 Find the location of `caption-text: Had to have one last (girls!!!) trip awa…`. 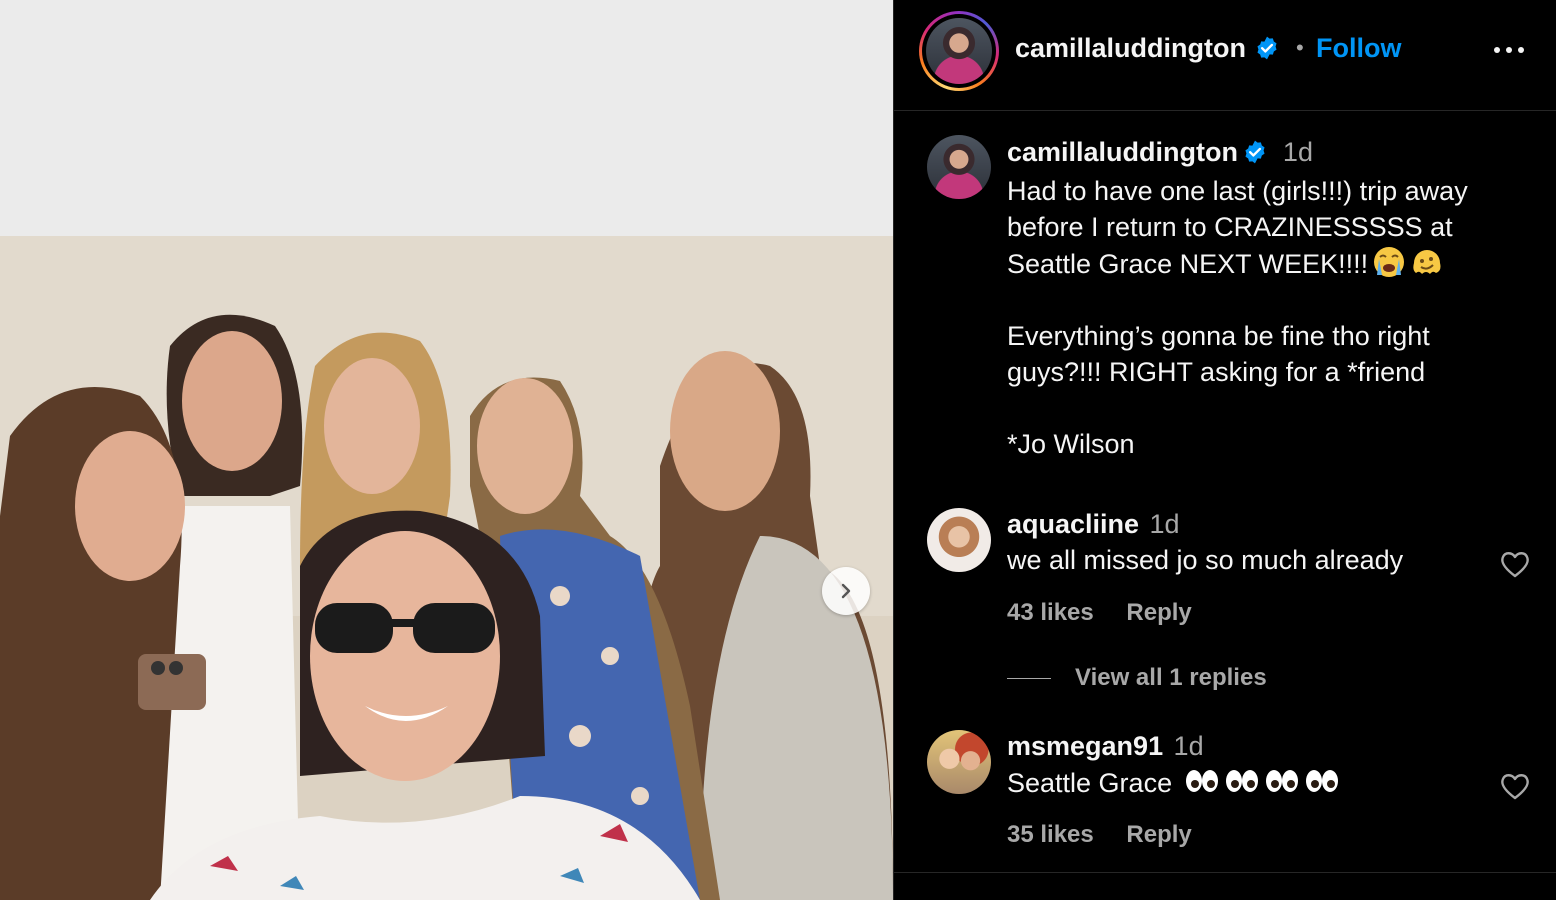

caption-text: Had to have one last (girls!!!) trip awa… is located at coordinates (1267, 317).